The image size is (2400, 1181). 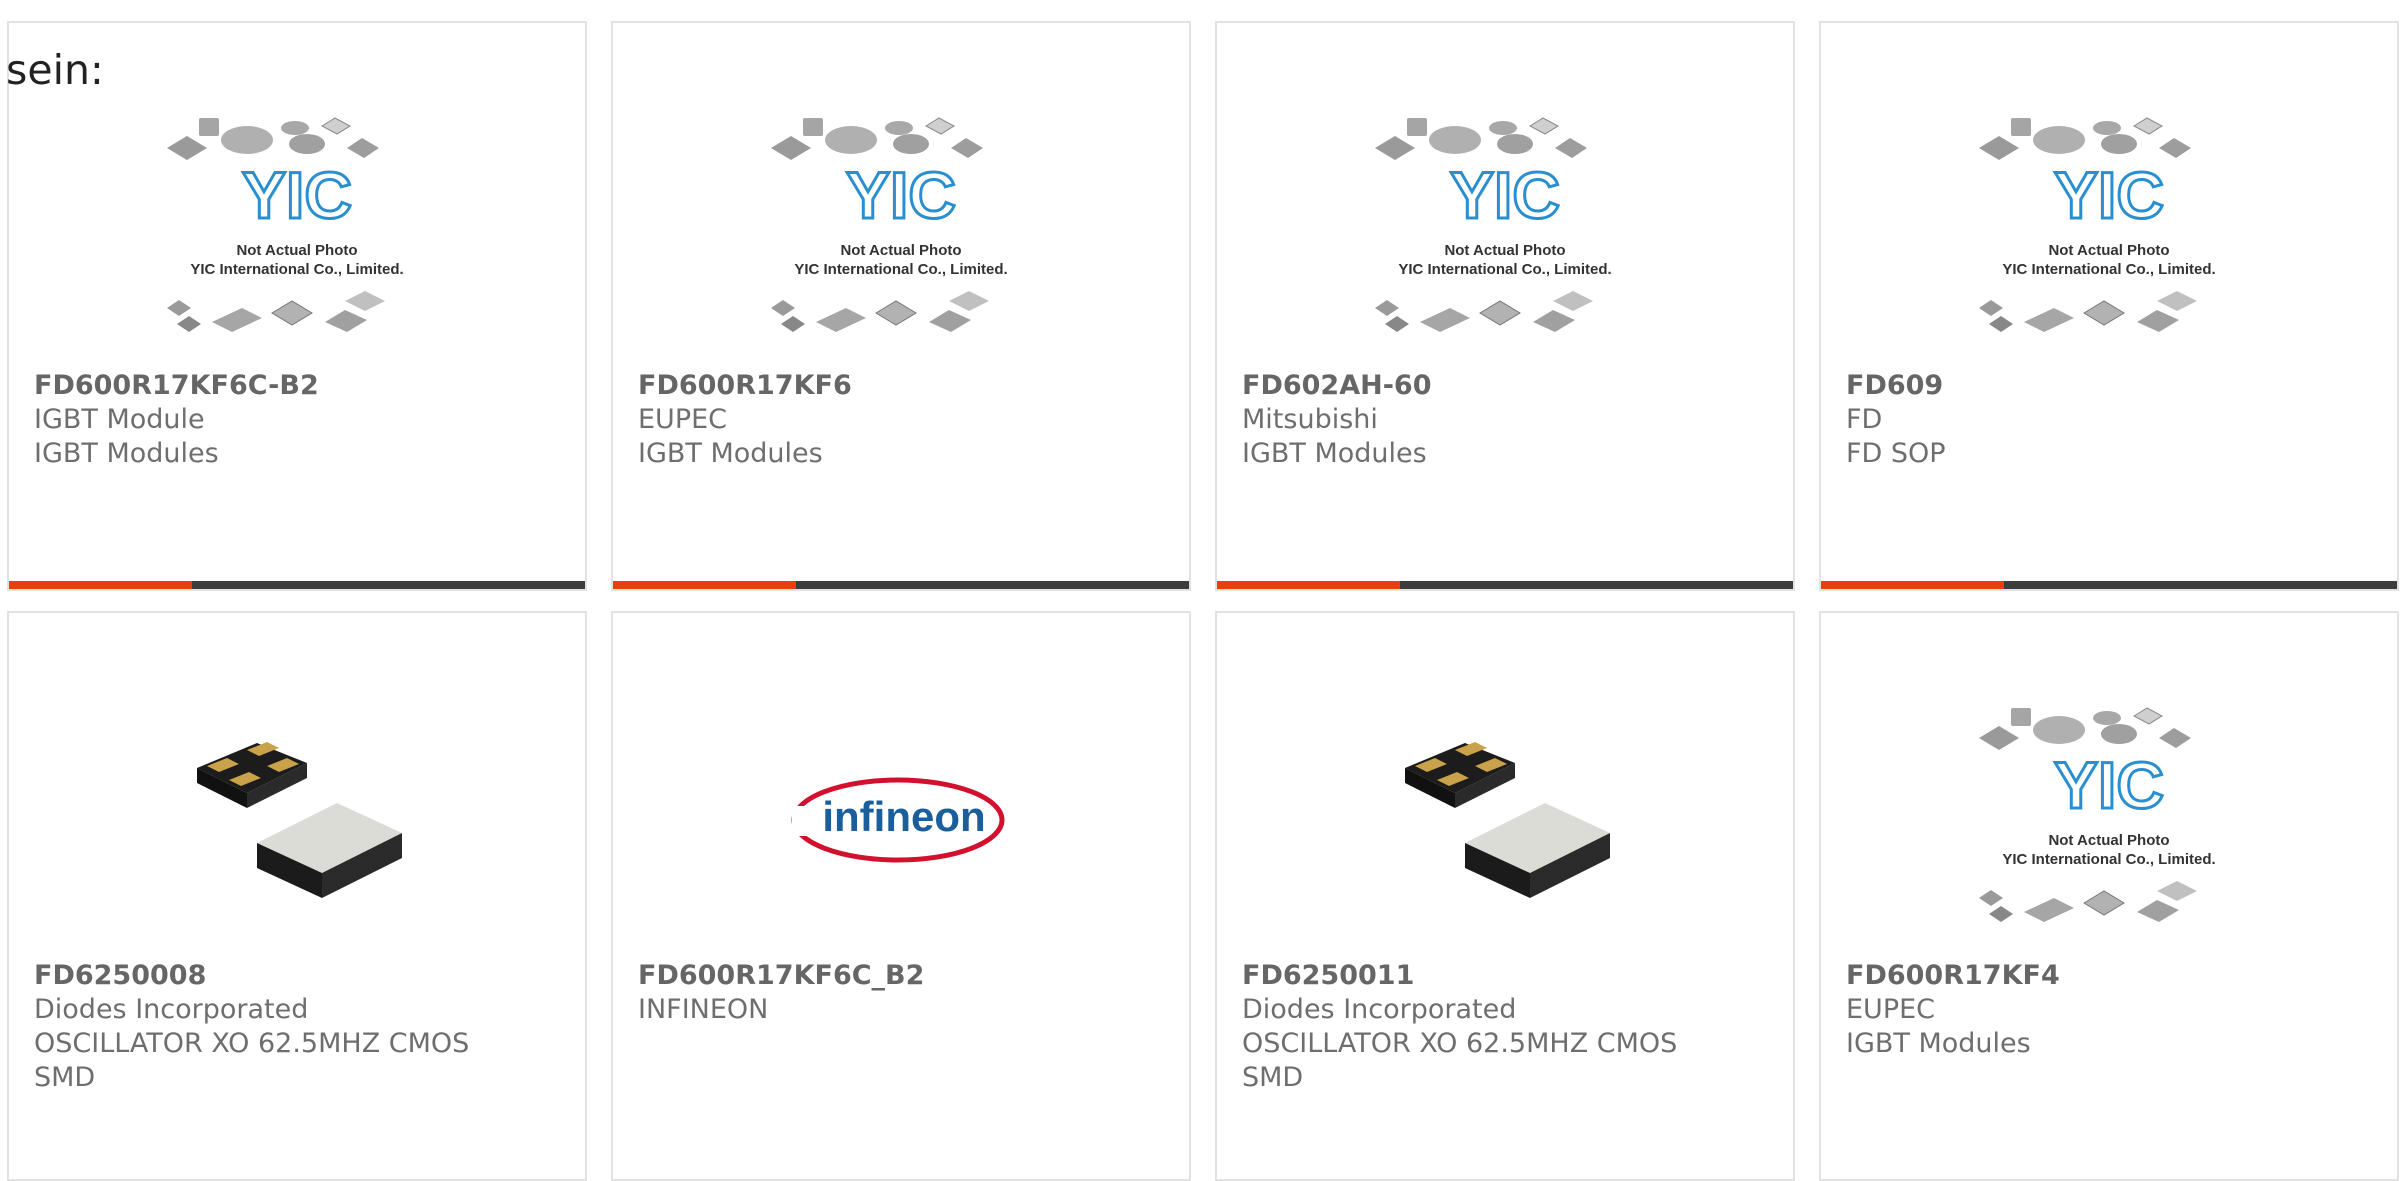 What do you see at coordinates (903, 386) in the screenshot?
I see `product-part-number: FD600R17KF6` at bounding box center [903, 386].